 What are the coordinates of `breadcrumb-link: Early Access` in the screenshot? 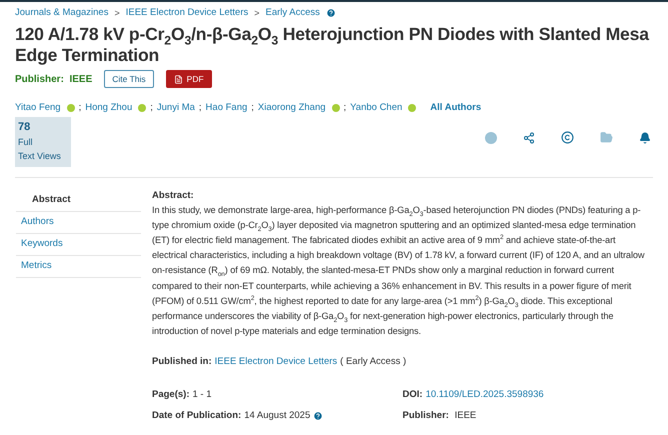 It's located at (293, 12).